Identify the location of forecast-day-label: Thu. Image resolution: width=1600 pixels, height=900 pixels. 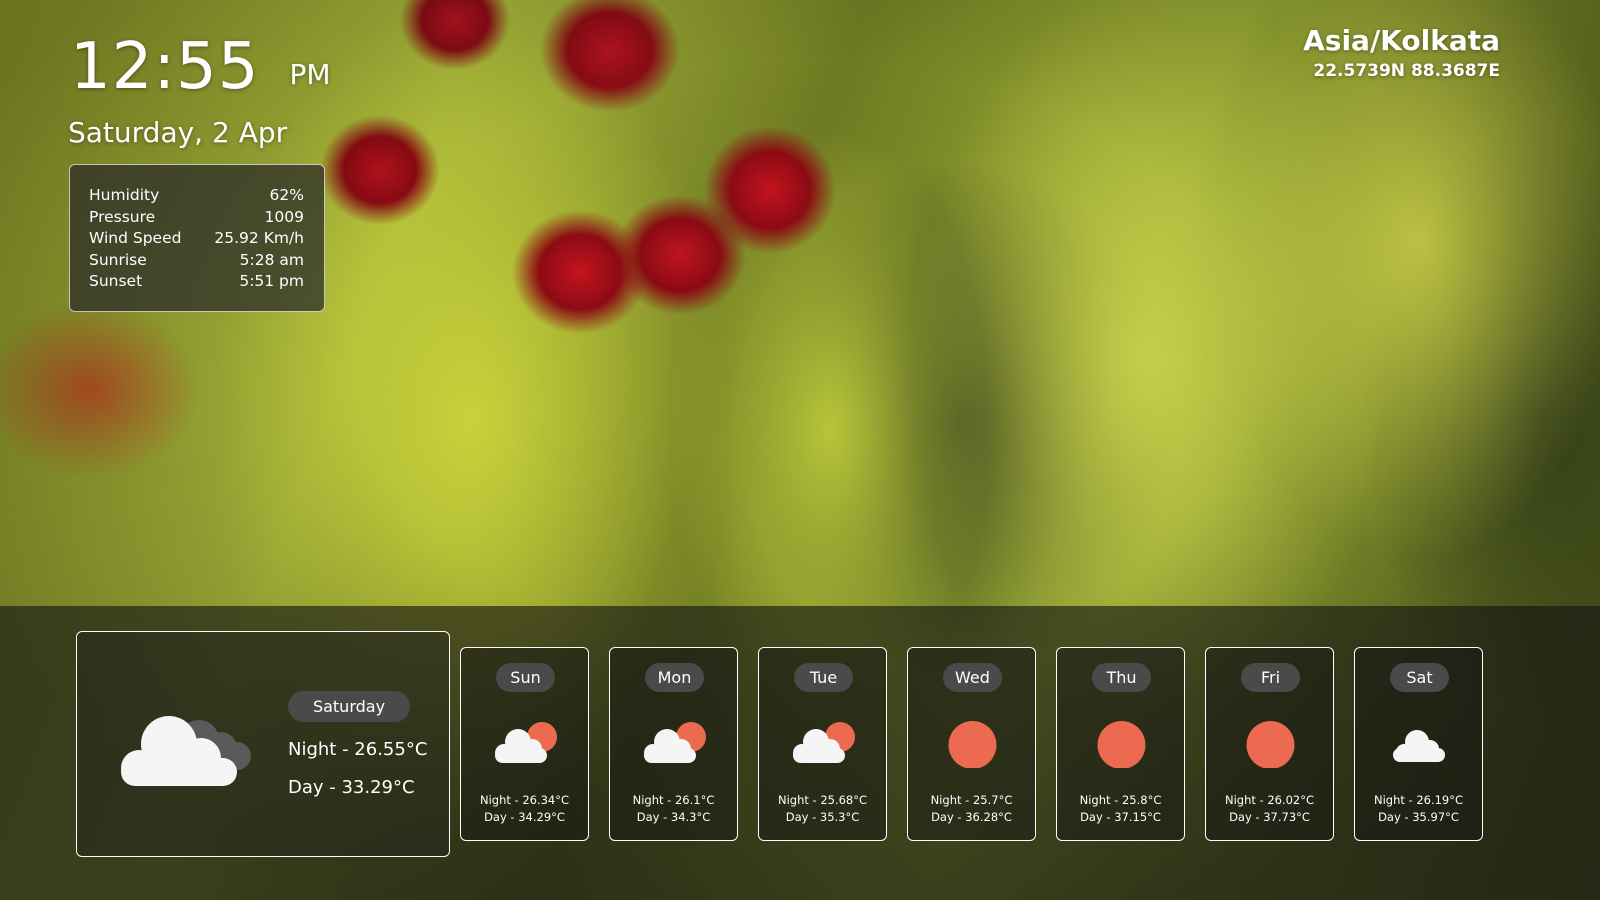
(1121, 677).